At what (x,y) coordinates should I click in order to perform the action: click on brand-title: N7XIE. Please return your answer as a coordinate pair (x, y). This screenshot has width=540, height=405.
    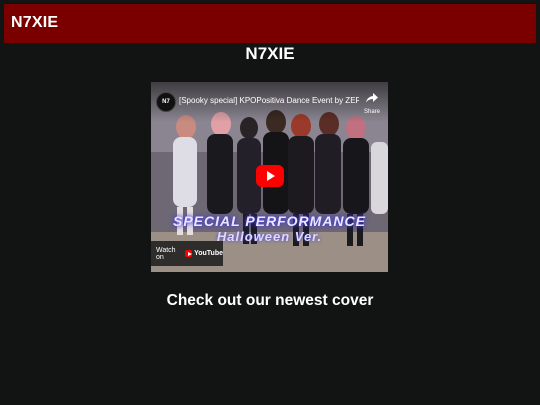
    Looking at the image, I should click on (34, 23).